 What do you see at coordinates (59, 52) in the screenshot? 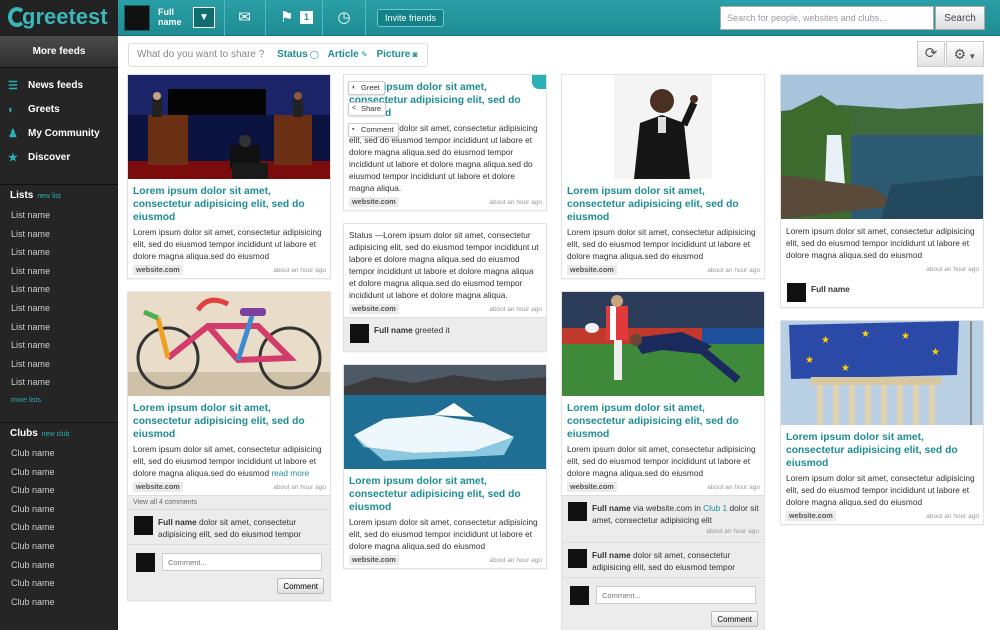
I see `more-feeds-header: More feeds` at bounding box center [59, 52].